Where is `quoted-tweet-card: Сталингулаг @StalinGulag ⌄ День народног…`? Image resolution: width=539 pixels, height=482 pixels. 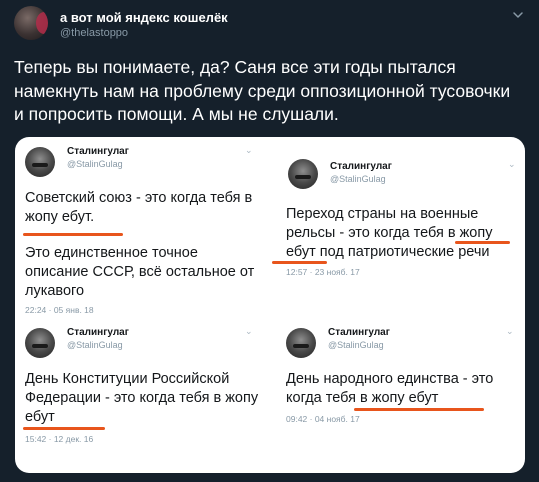 quoted-tweet-card: Сталингулаг @StalinGulag ⌄ День народног… is located at coordinates (397, 397).